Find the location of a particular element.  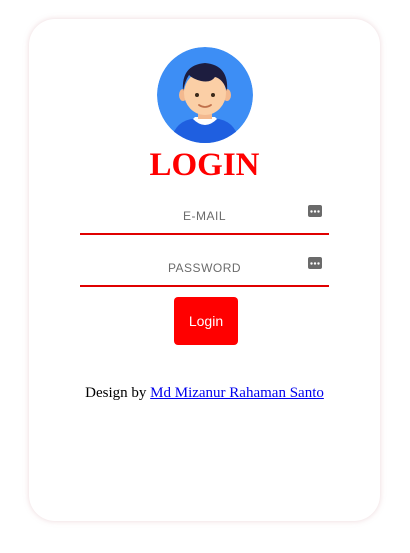

email-field-container is located at coordinates (204, 217).